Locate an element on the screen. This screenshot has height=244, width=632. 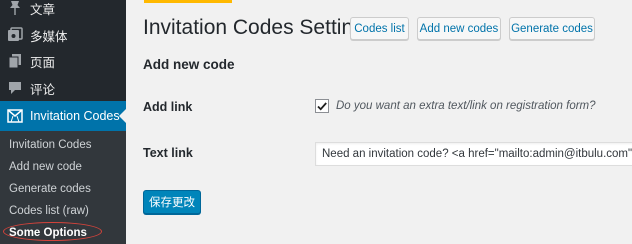
generate-codes-button: Generate codes is located at coordinates (552, 28).